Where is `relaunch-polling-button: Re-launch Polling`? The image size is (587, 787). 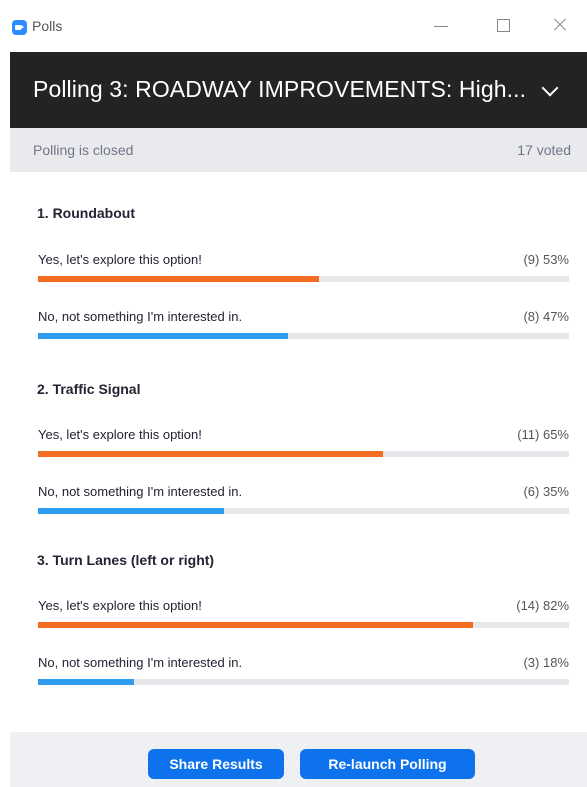 relaunch-polling-button: Re-launch Polling is located at coordinates (387, 764).